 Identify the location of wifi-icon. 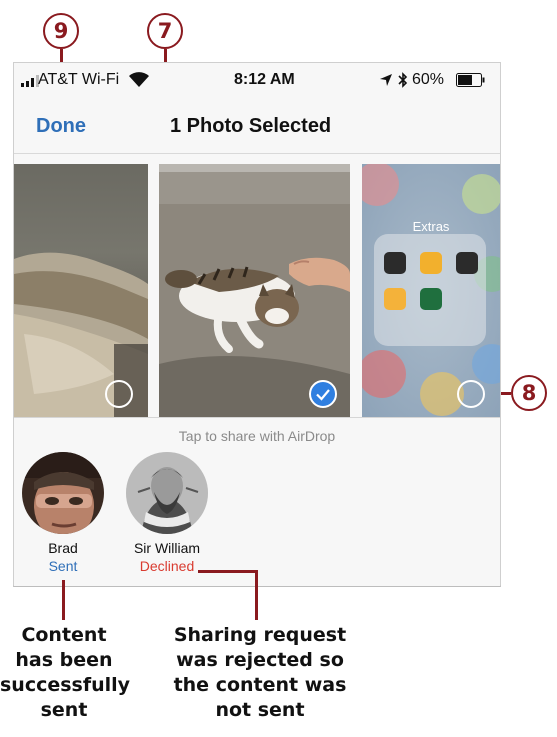
(139, 82).